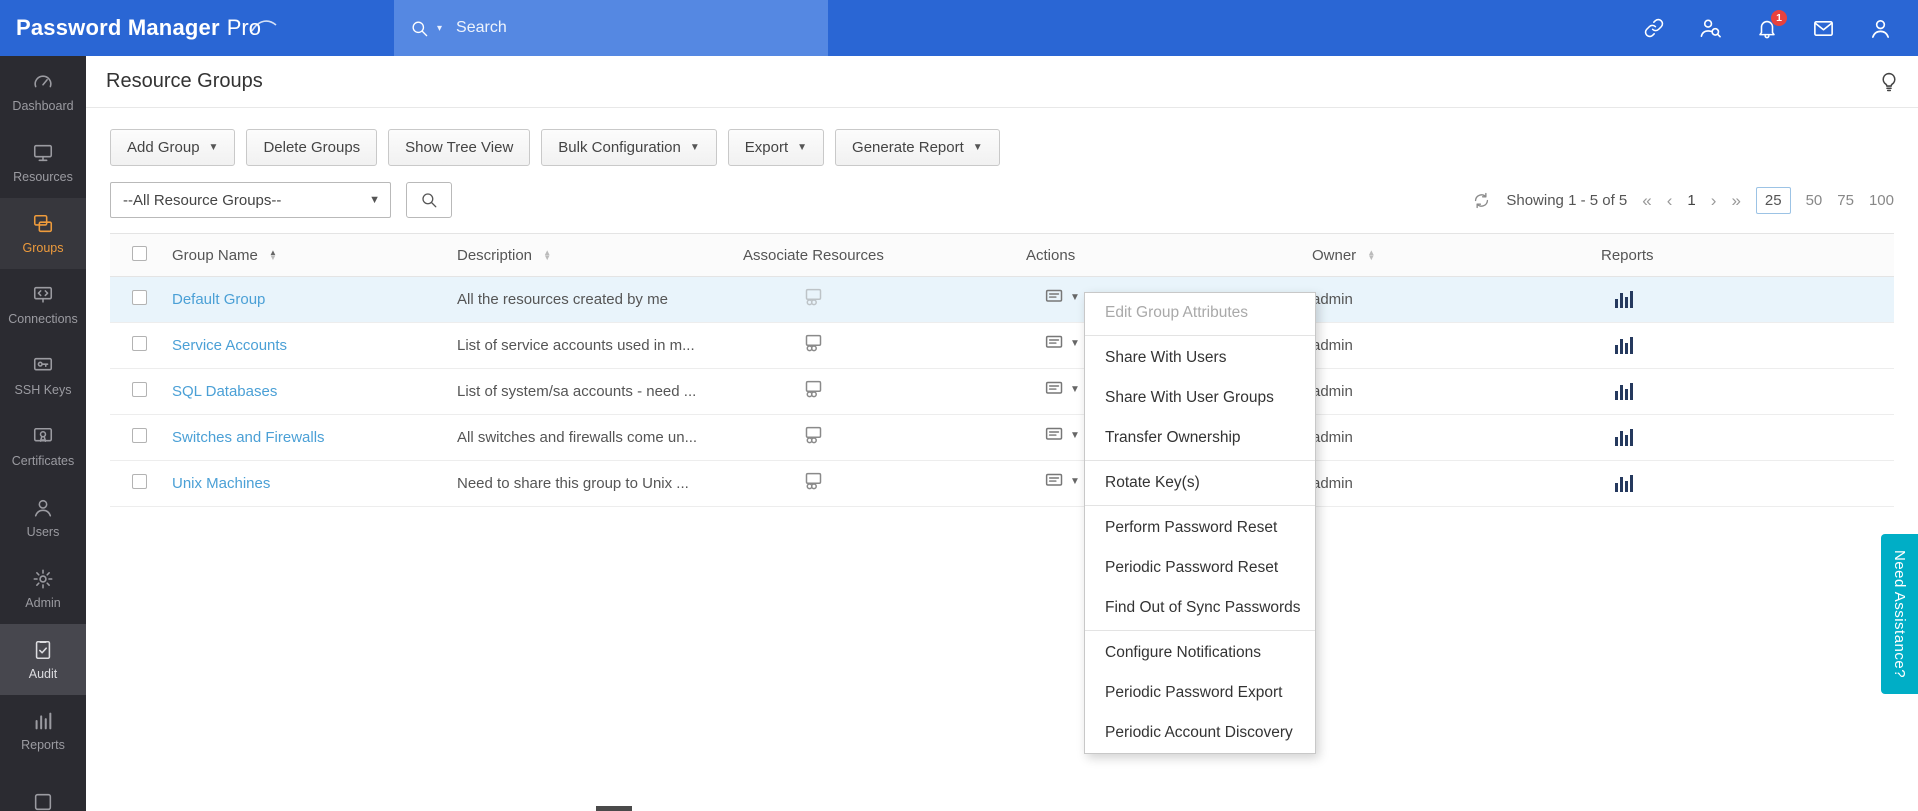 Image resolution: width=1918 pixels, height=811 pixels. Describe the element at coordinates (1200, 438) in the screenshot. I see `menu-item-transfer-ownership: Transfer Ownership` at that location.